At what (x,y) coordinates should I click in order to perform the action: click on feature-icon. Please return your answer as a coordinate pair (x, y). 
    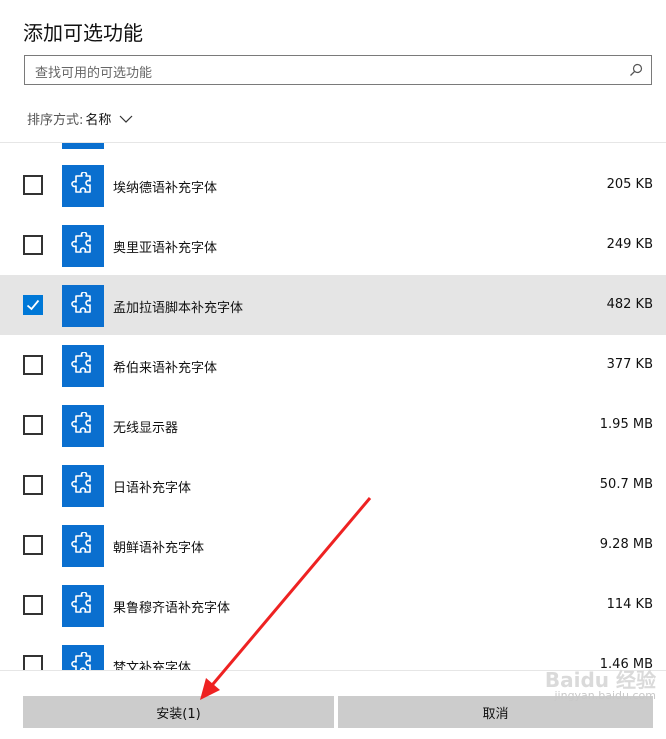
    Looking at the image, I should click on (83, 146).